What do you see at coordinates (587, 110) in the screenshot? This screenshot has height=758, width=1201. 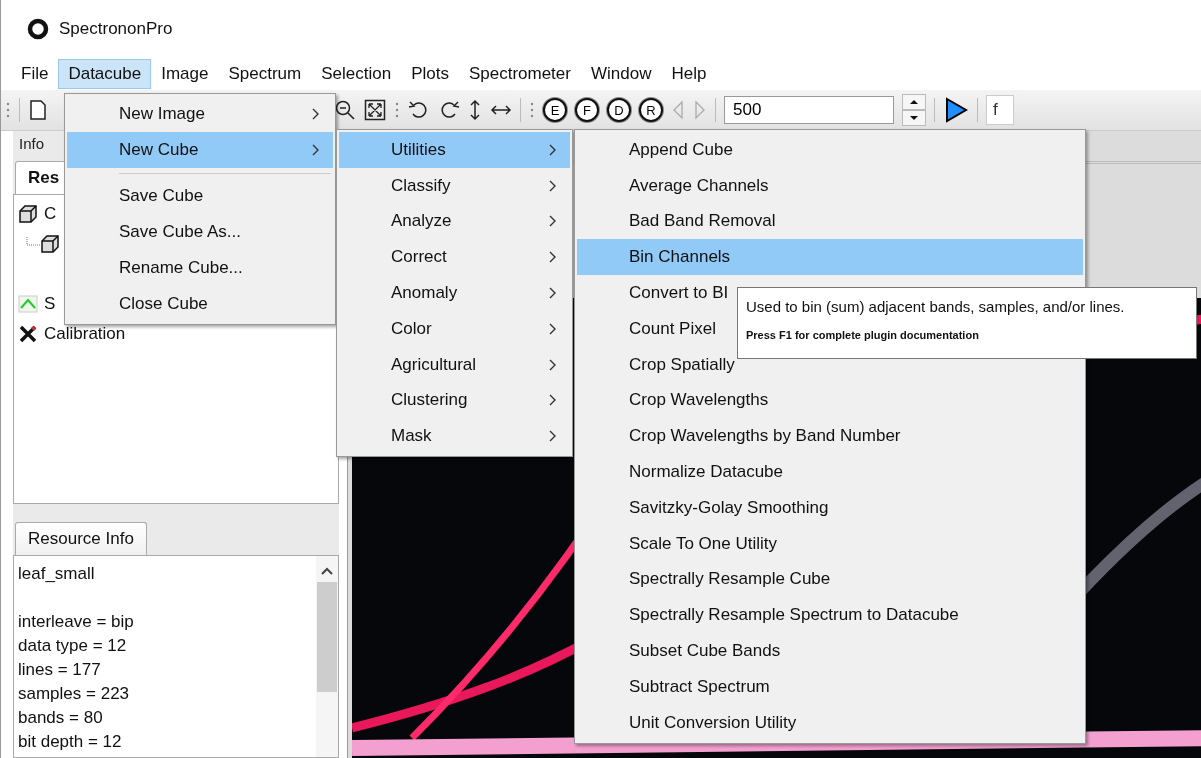 I see `band-button: F` at bounding box center [587, 110].